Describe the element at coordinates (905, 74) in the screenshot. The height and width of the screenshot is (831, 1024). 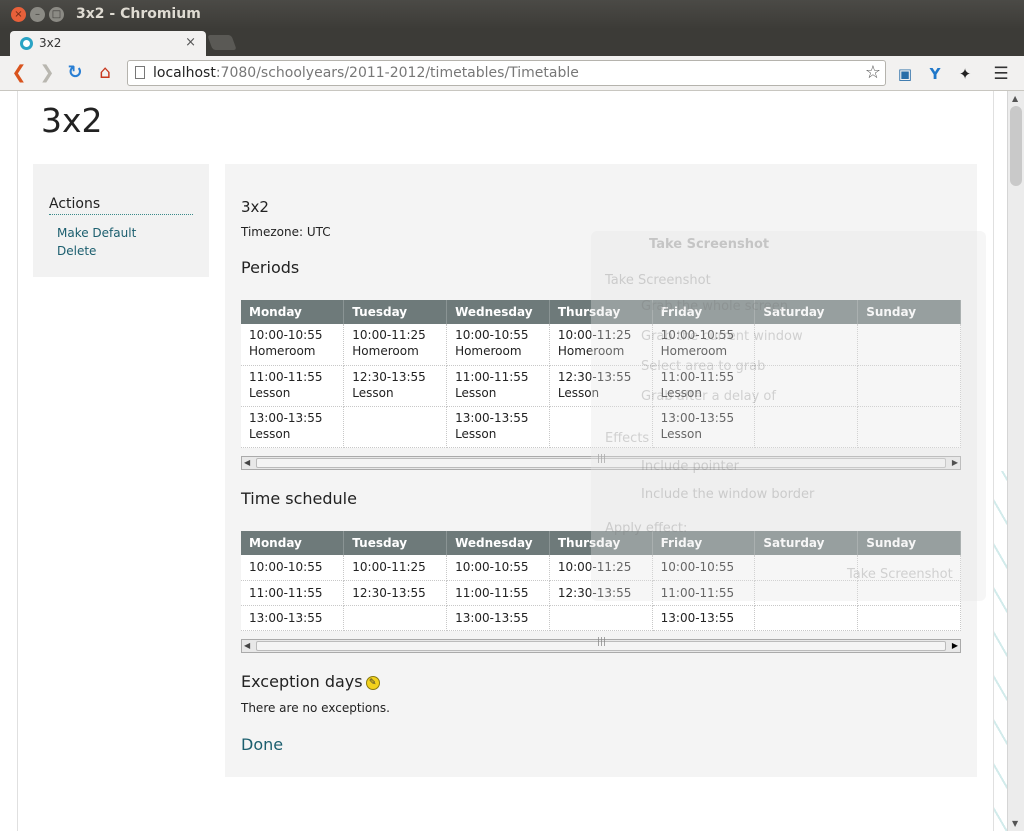
I see `screenshot-extension-icon: ▣` at that location.